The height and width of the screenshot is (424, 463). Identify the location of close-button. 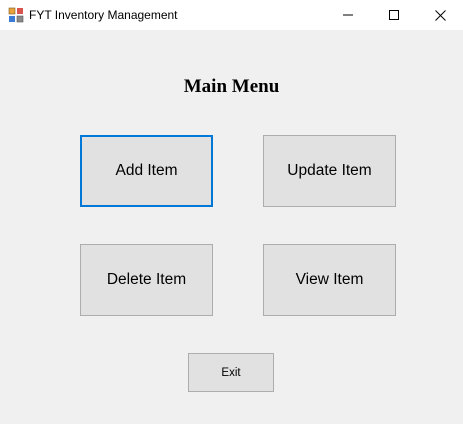
(440, 15).